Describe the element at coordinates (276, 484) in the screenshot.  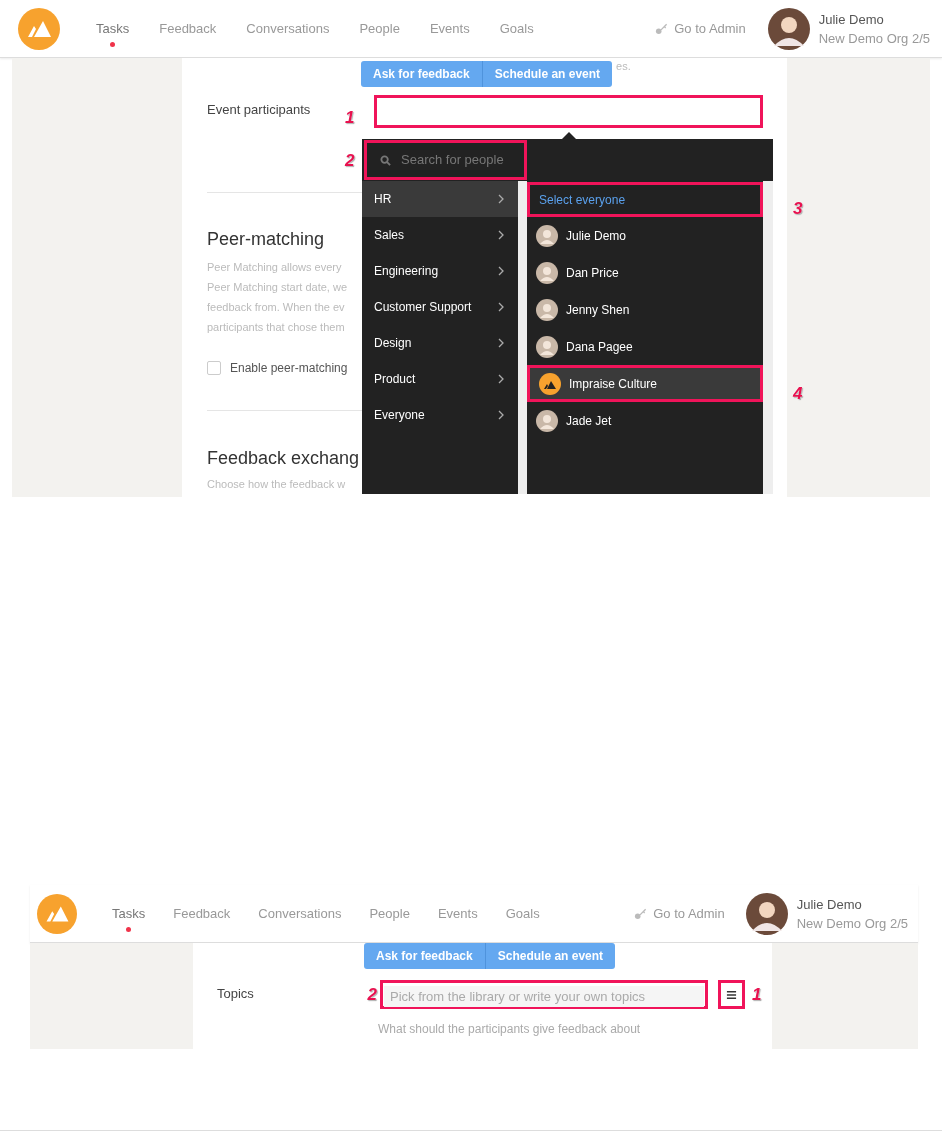
I see `description-text: Choose how the feedback w` at that location.